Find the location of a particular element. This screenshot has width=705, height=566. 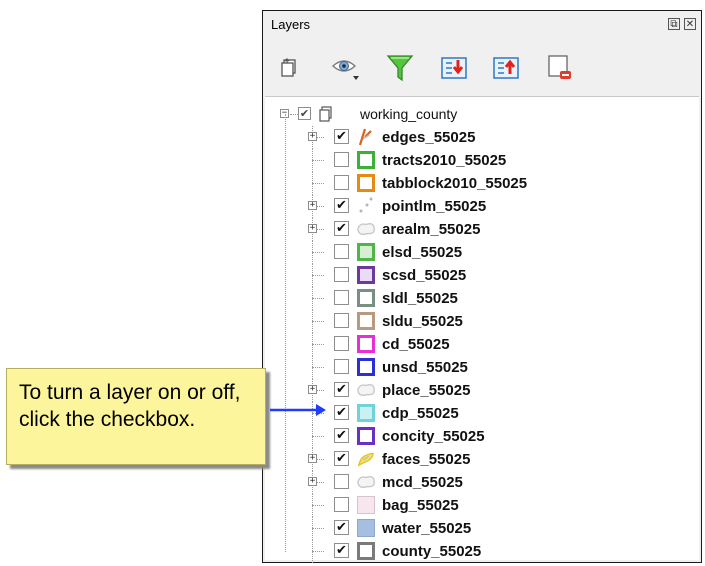

group-icon is located at coordinates (326, 114).